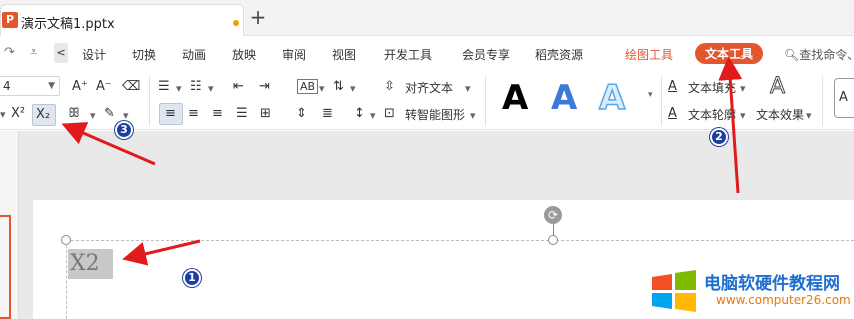 The image size is (854, 319). I want to click on align-text-button: 对齐文本, so click(429, 87).